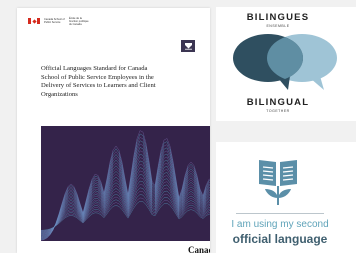 The image size is (356, 253). Describe the element at coordinates (278, 26) in the screenshot. I see `ensemble-subheading: ENSEMBLE` at that location.